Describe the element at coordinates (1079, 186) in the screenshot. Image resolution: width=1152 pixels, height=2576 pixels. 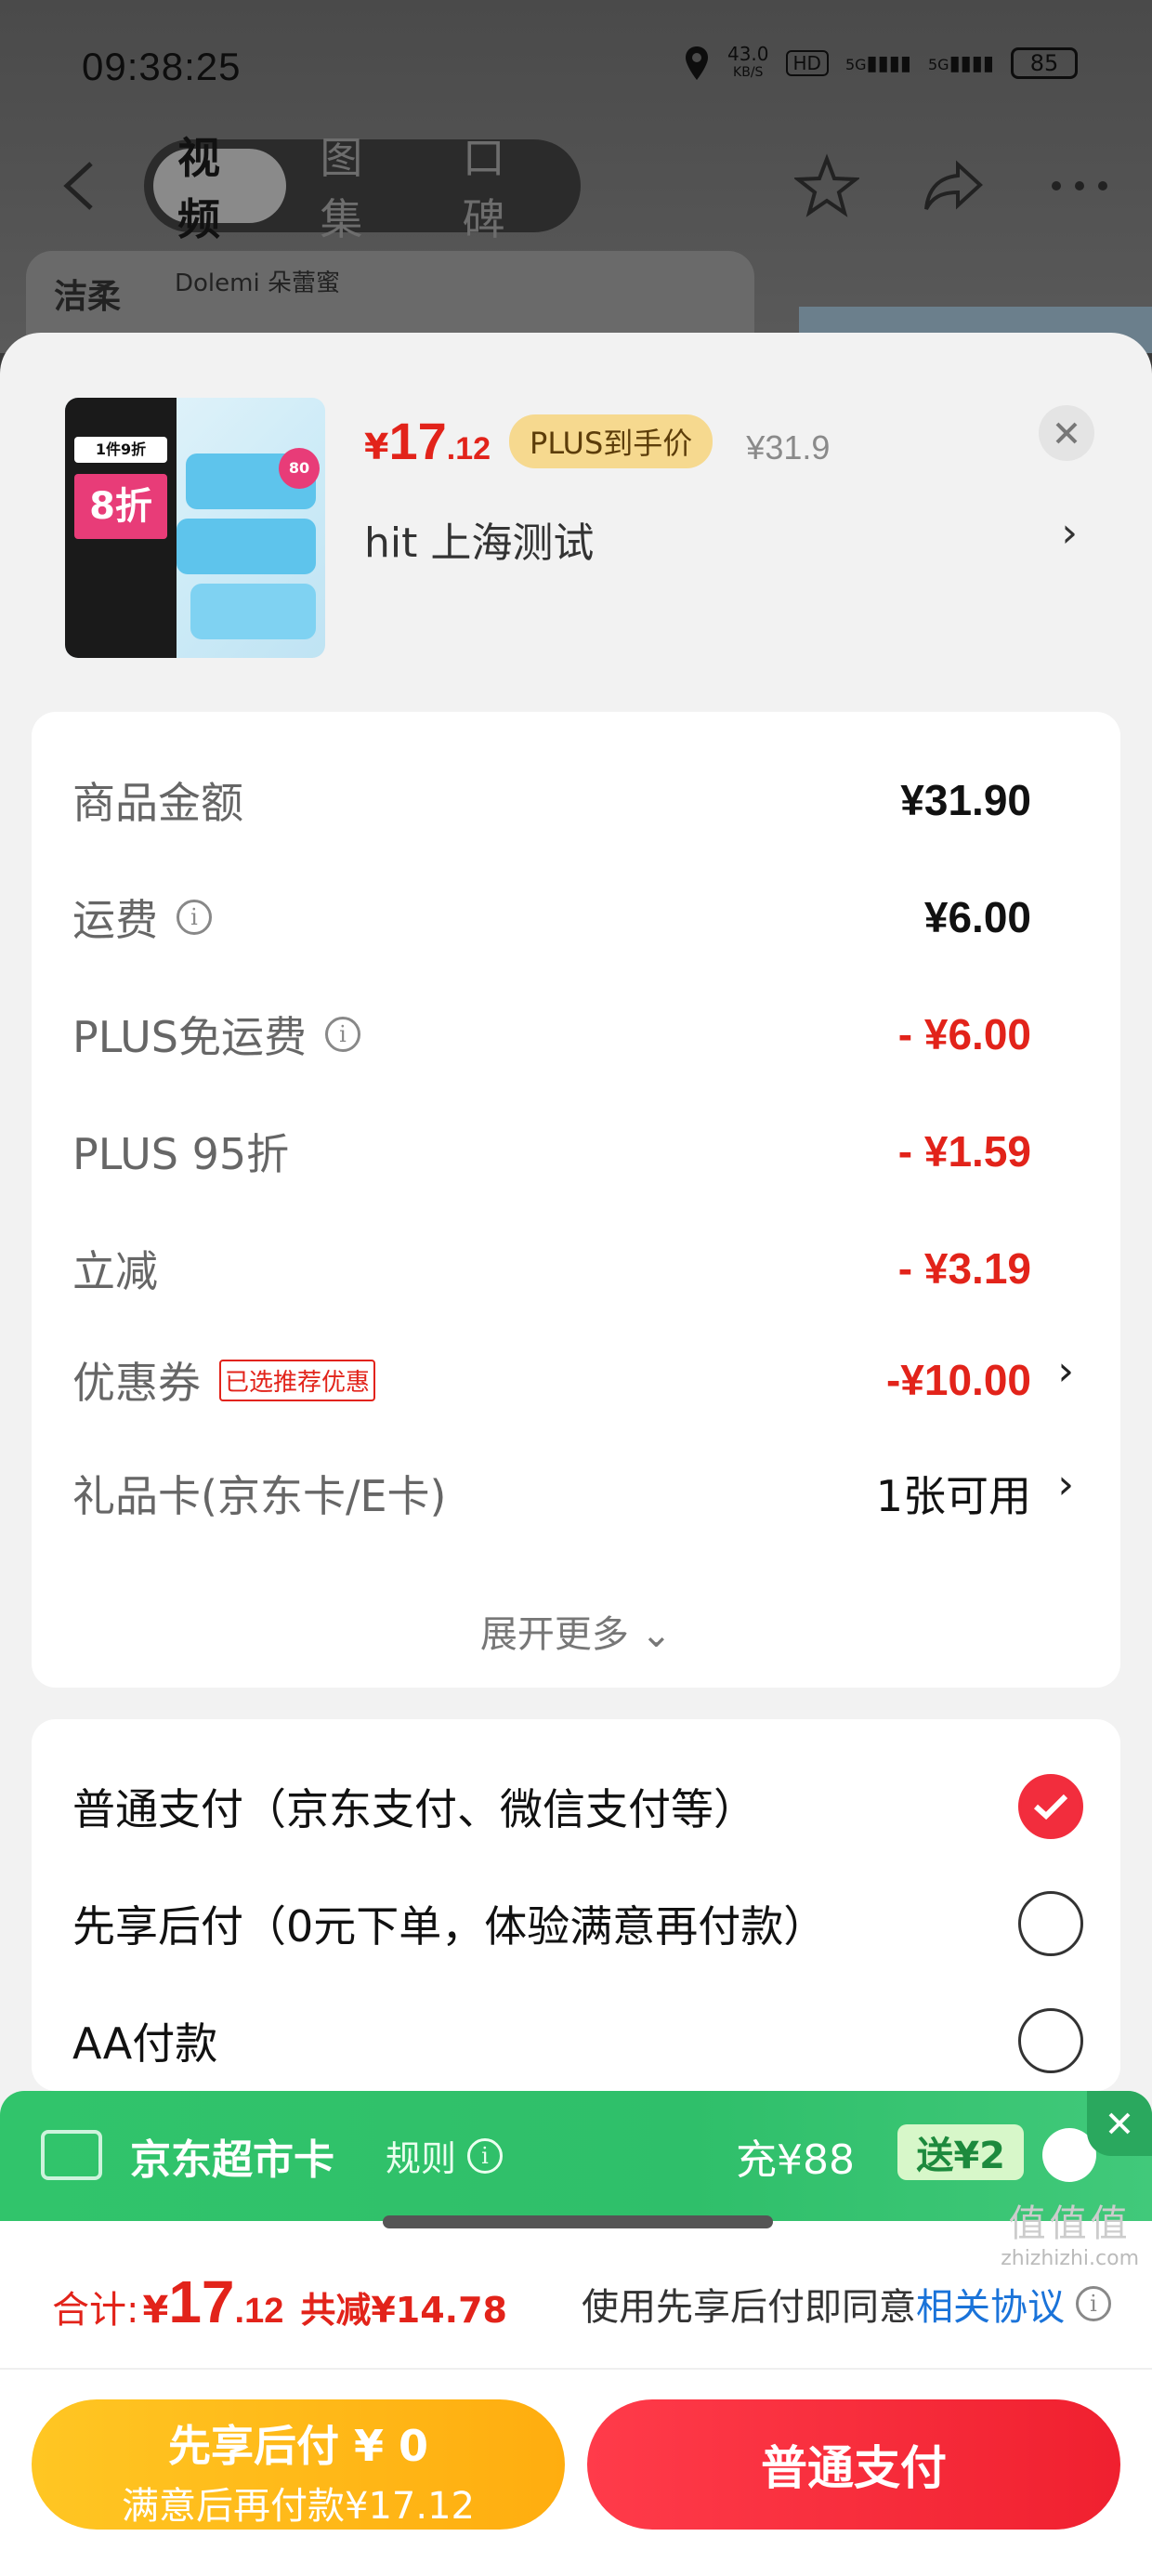
I see `more-icon` at that location.